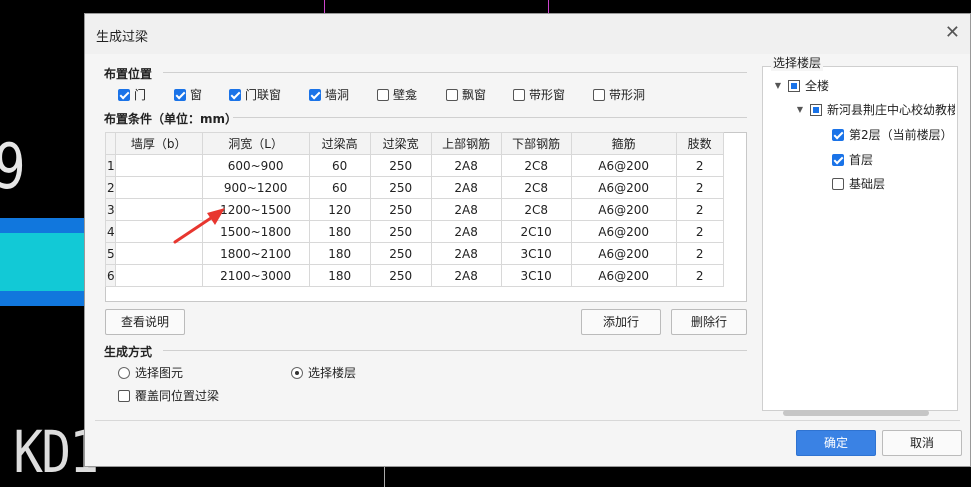  I want to click on tree-node-first-floor: 首层, so click(852, 159).